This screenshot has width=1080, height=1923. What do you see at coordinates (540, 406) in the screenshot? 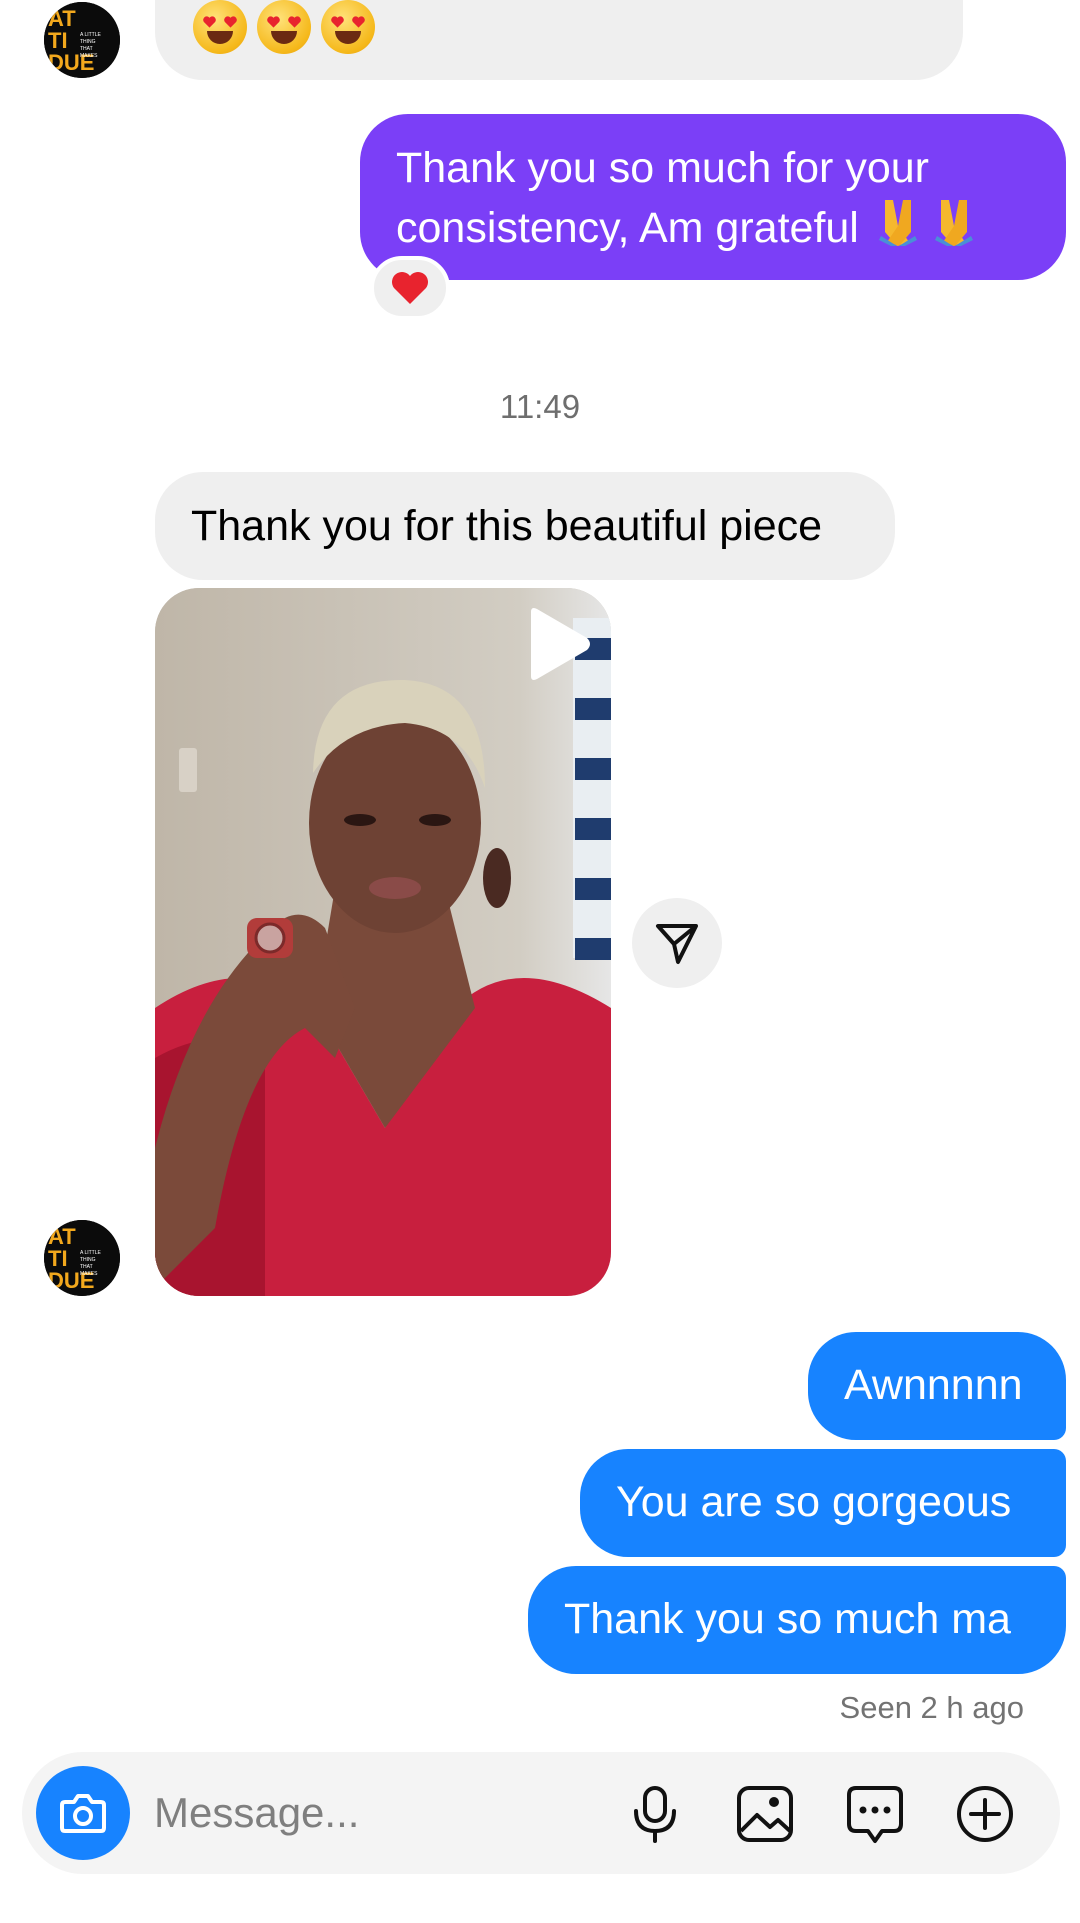
I see `message-timestamp: 11:49` at bounding box center [540, 406].